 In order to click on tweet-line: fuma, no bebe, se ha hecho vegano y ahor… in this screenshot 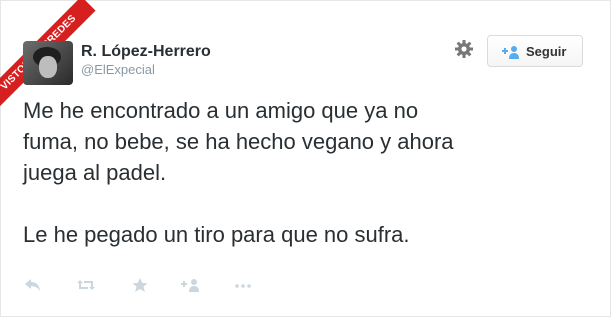, I will do `click(238, 141)`.